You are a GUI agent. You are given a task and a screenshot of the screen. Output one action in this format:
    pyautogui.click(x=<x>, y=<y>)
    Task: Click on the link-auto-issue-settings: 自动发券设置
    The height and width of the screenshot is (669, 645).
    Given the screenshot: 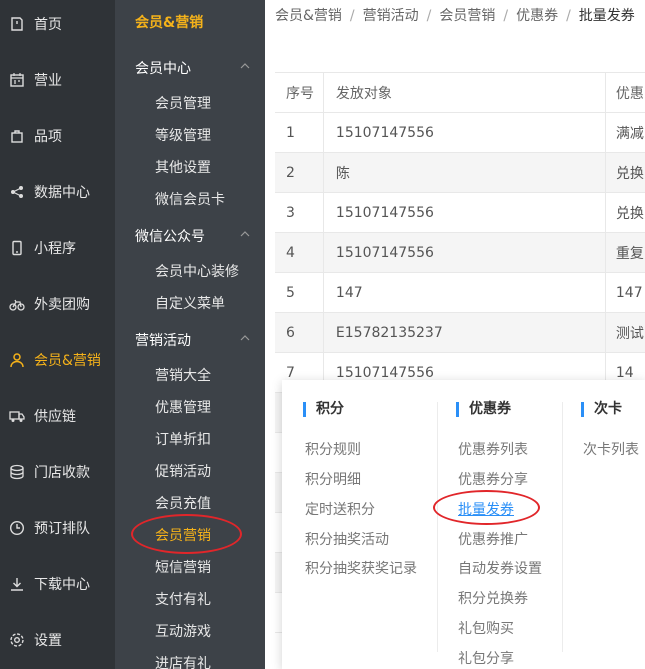 What is the action you would take?
    pyautogui.click(x=500, y=568)
    